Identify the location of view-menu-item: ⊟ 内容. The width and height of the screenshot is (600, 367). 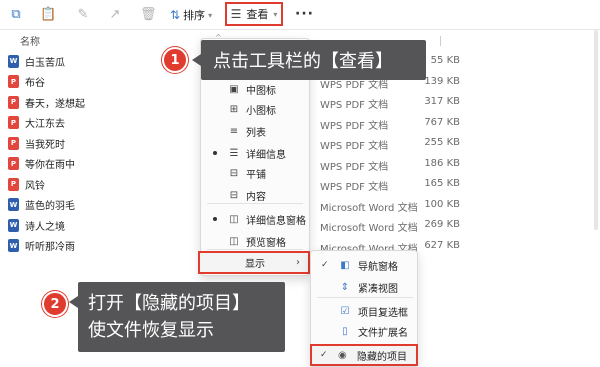
(255, 195).